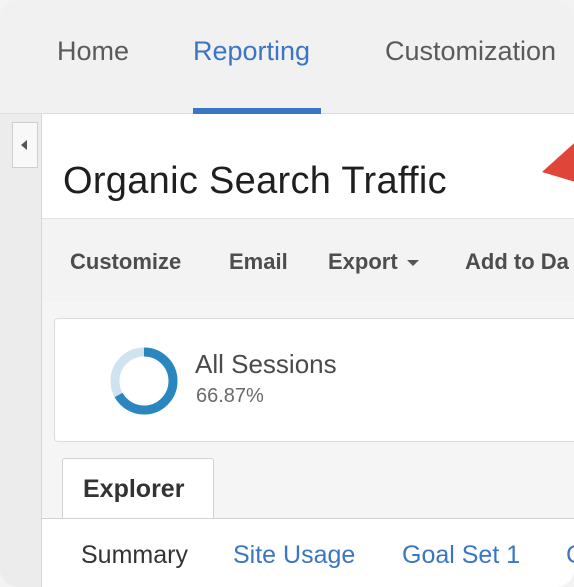  Describe the element at coordinates (412, 263) in the screenshot. I see `caret-down-icon` at that location.